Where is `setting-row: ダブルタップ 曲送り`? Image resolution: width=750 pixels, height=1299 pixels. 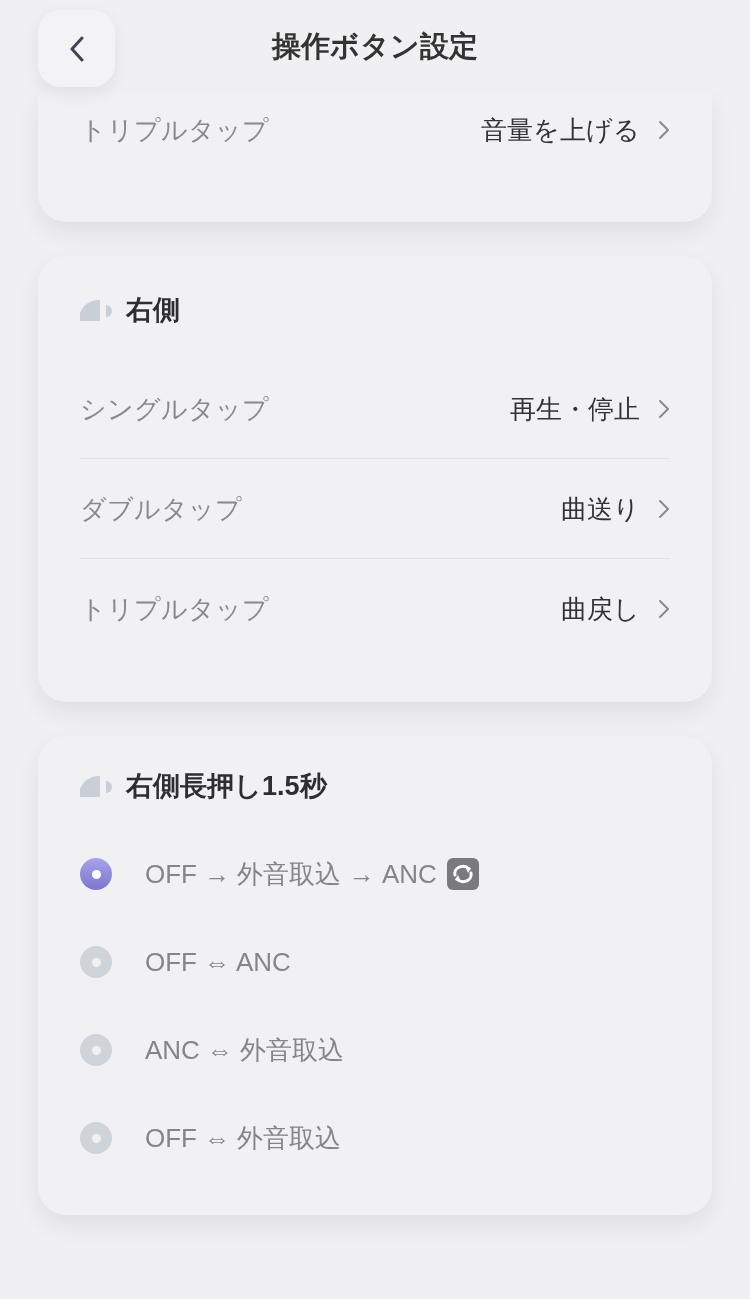 setting-row: ダブルタップ 曲送り is located at coordinates (375, 509).